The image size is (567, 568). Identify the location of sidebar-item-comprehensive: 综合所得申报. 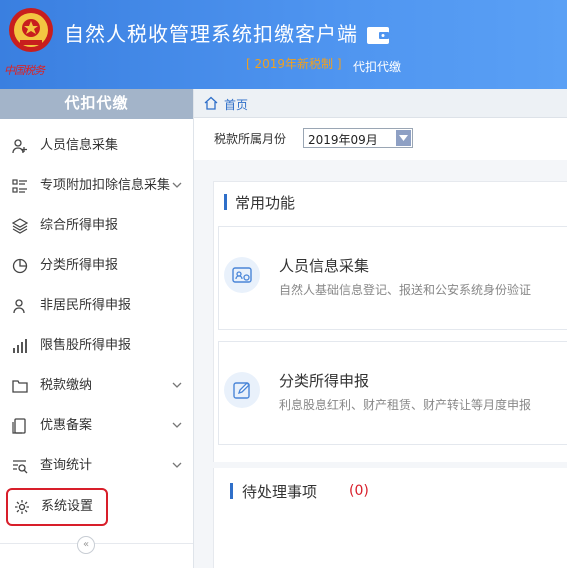
(96, 226).